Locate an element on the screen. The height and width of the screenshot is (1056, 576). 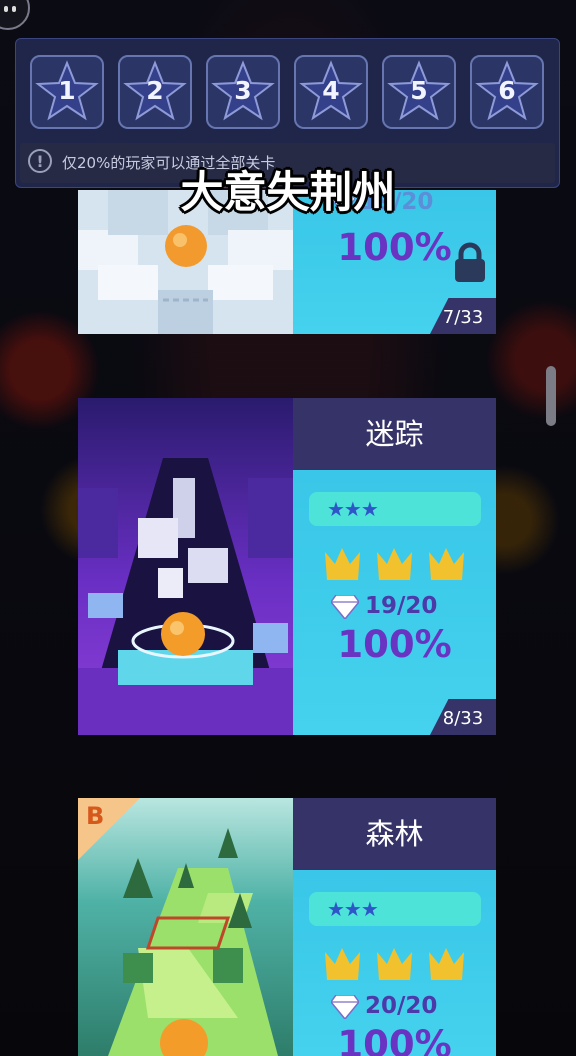
stage-button-4: 4 is located at coordinates (331, 92).